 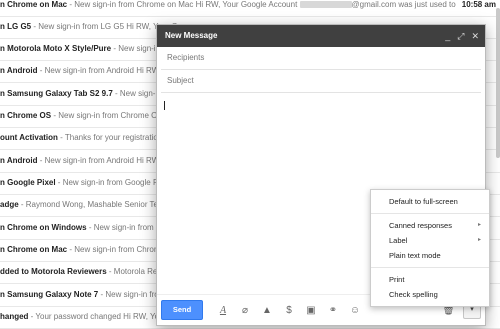 What do you see at coordinates (43, 227) in the screenshot?
I see `row-subject: n Chrome on Windows` at bounding box center [43, 227].